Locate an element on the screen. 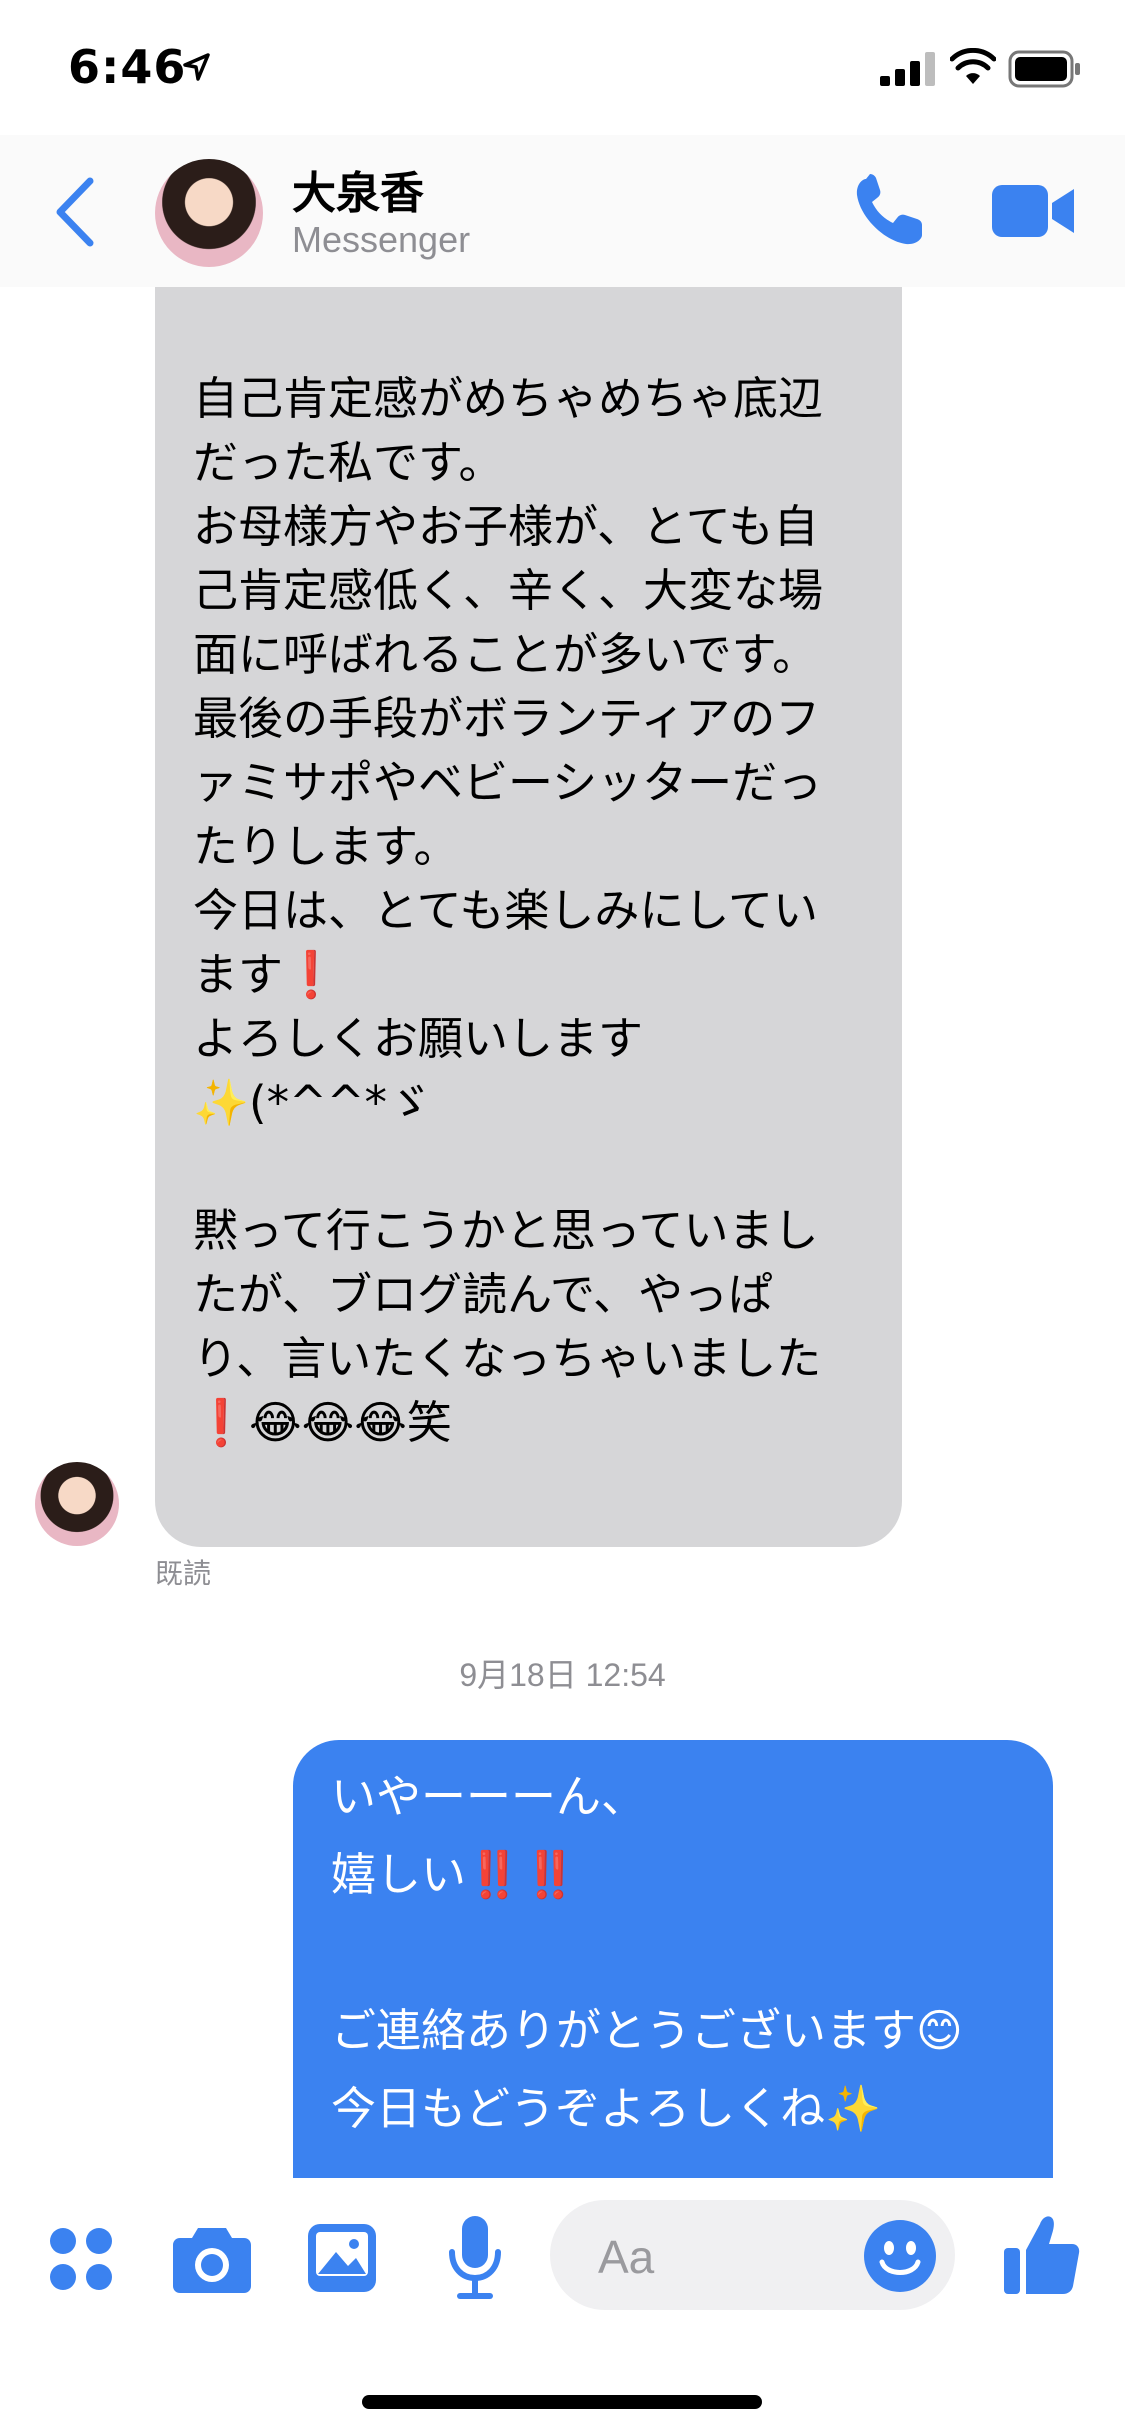  status-time: 6:46 is located at coordinates (127, 67).